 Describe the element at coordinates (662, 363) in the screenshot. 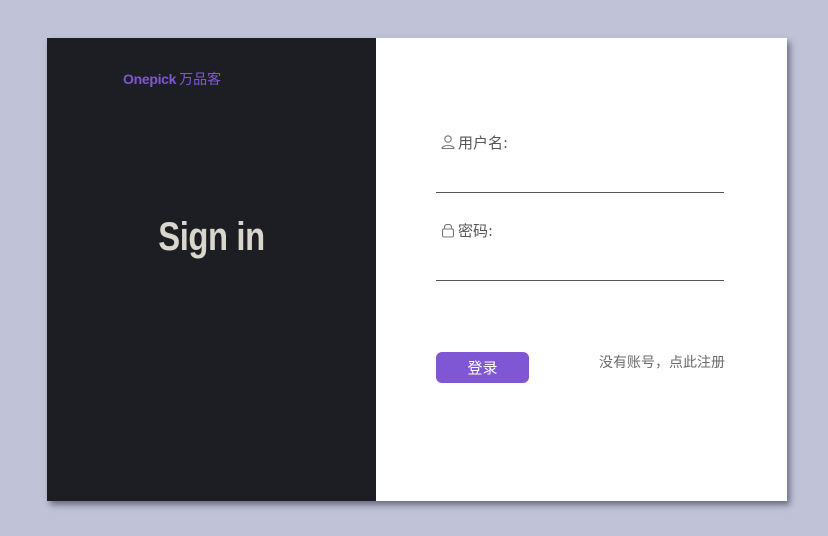

I see `register-link: 没有账号，点此注册` at that location.